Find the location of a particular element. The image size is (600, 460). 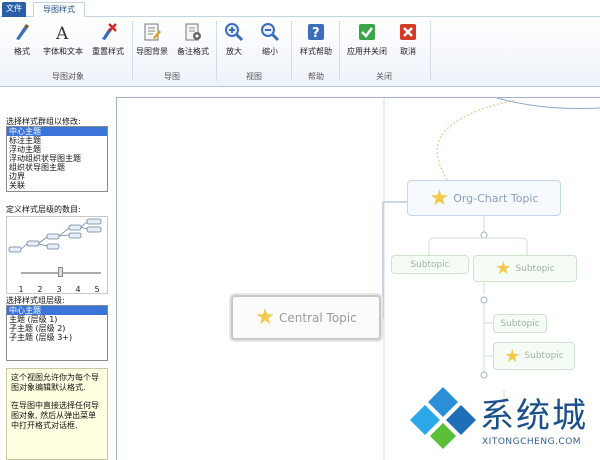

watermark: 系统城 XITONGCHENG.COM is located at coordinates (503, 420).